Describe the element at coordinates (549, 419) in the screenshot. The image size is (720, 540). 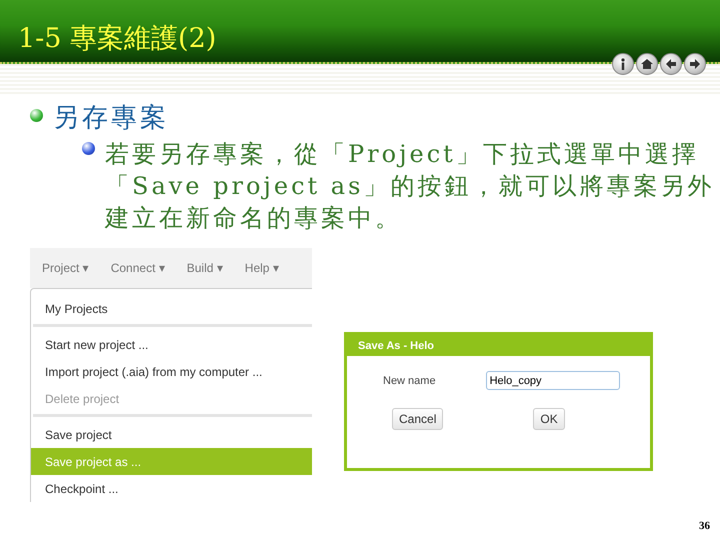
I see `ok-button: OK` at that location.